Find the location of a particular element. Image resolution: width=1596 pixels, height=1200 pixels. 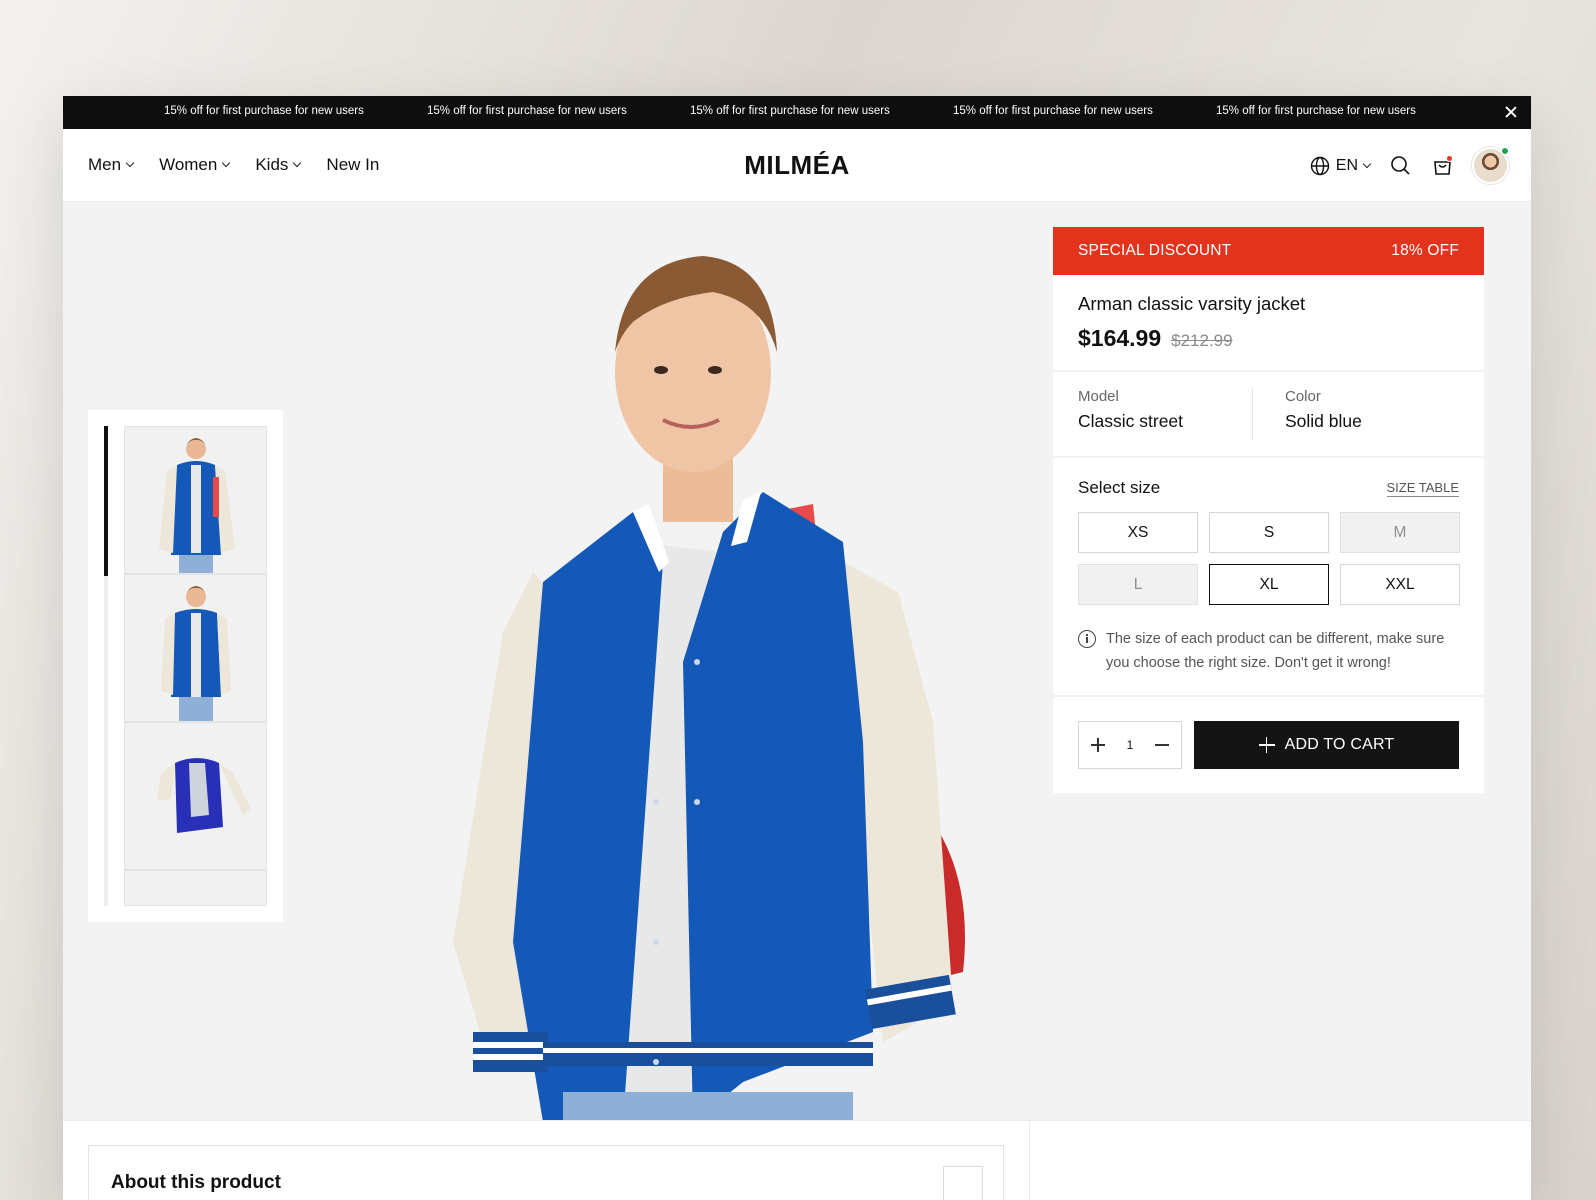

avatar is located at coordinates (1490, 165).